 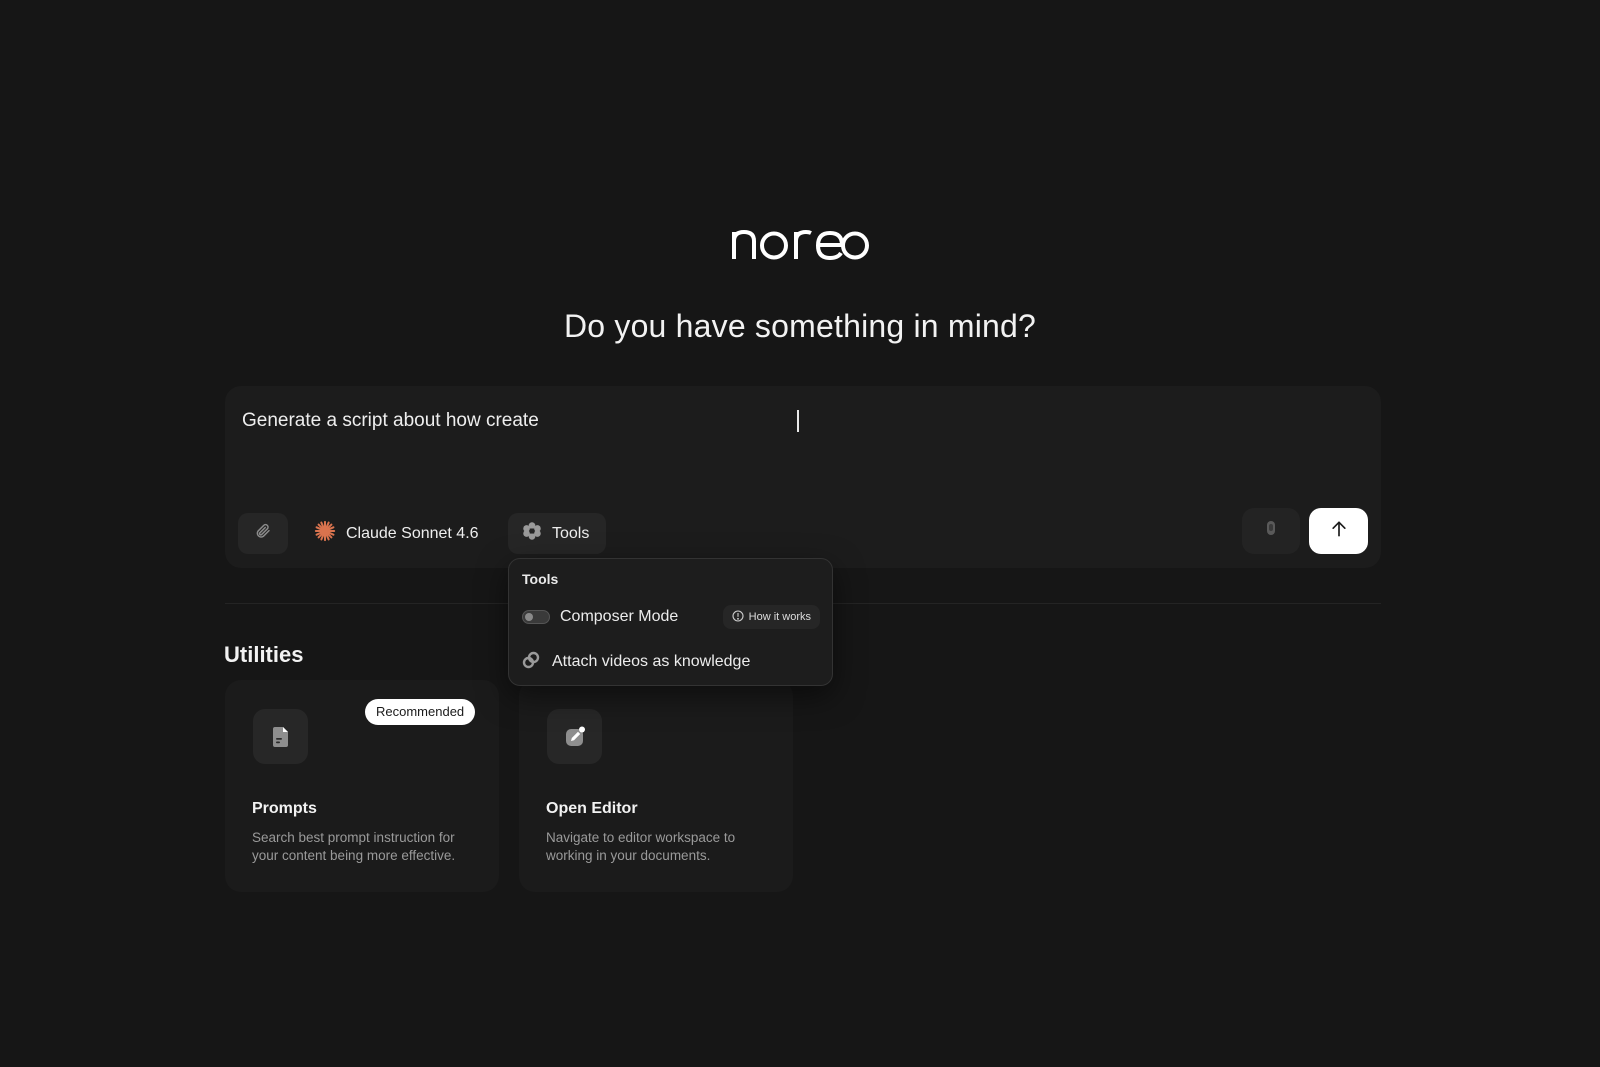 I want to click on model-selector-button: Claude Sonnet 4.6, so click(x=396, y=533).